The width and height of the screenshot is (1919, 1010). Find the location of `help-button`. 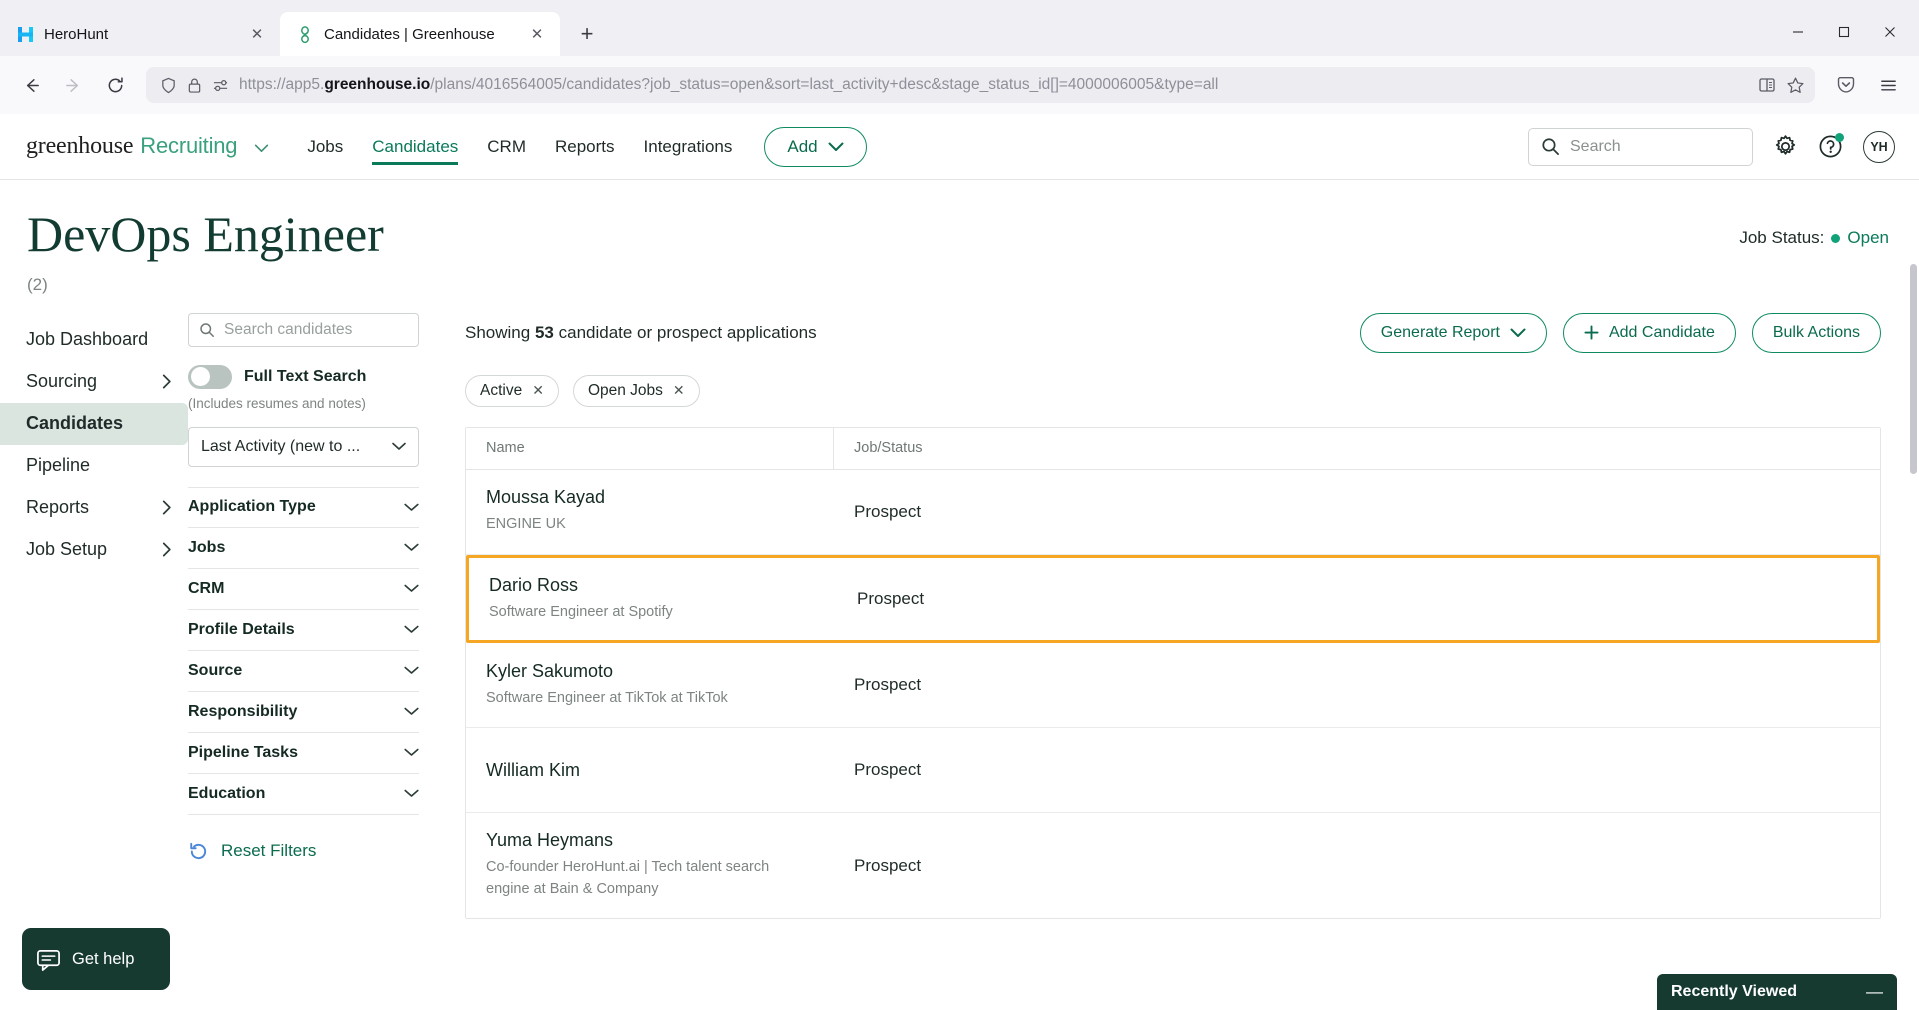

help-button is located at coordinates (1831, 146).